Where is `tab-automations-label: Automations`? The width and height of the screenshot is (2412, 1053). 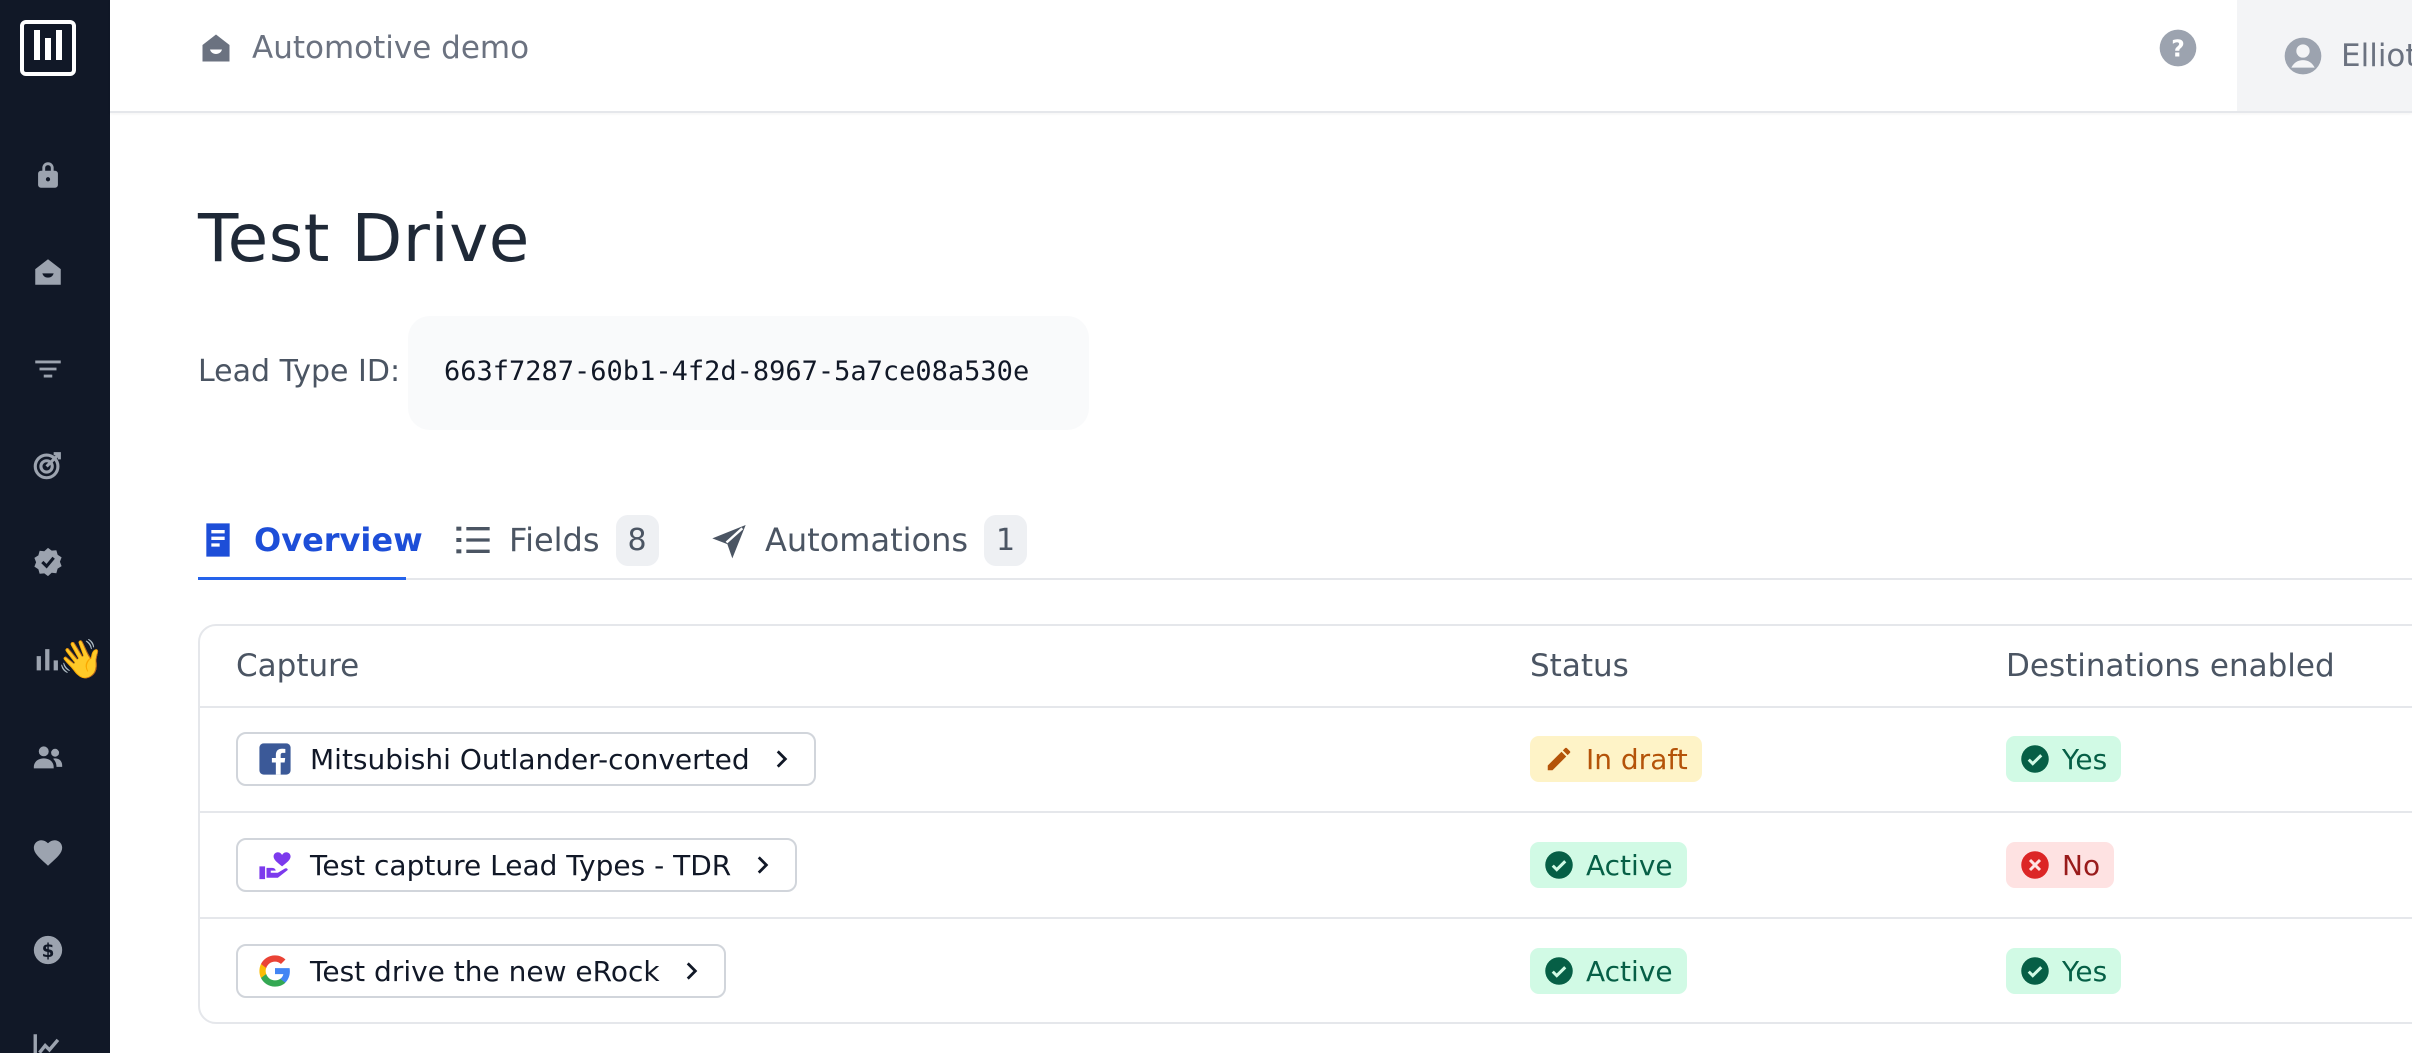
tab-automations-label: Automations is located at coordinates (867, 540).